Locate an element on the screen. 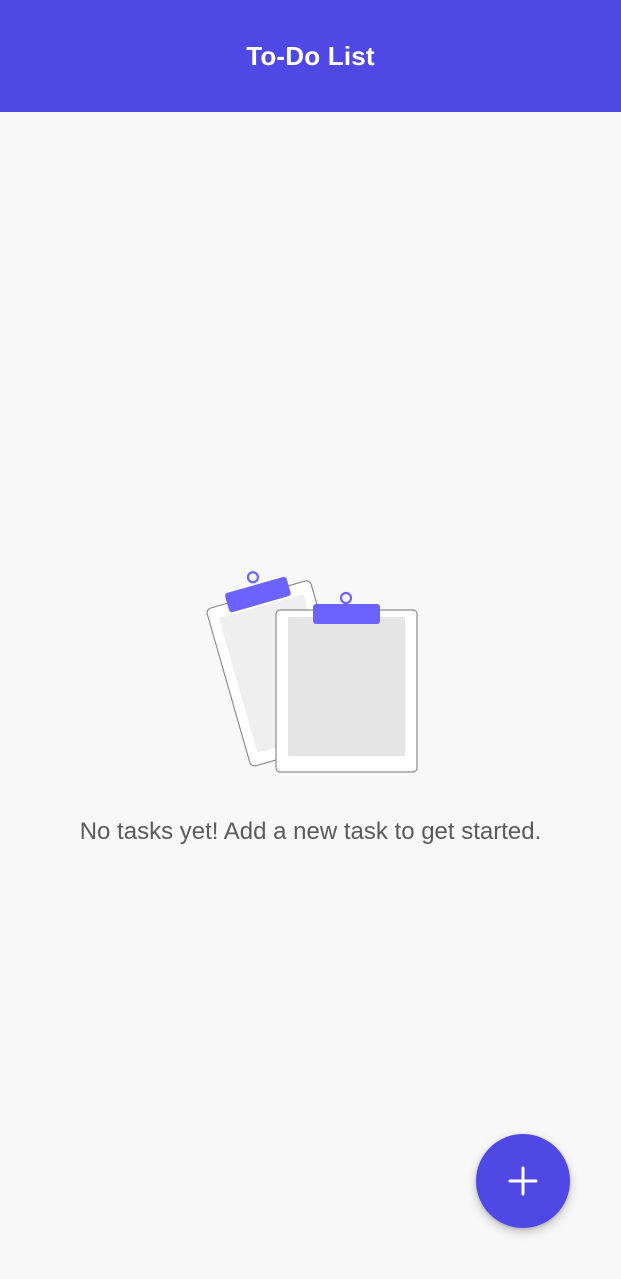  plus-icon is located at coordinates (523, 1181).